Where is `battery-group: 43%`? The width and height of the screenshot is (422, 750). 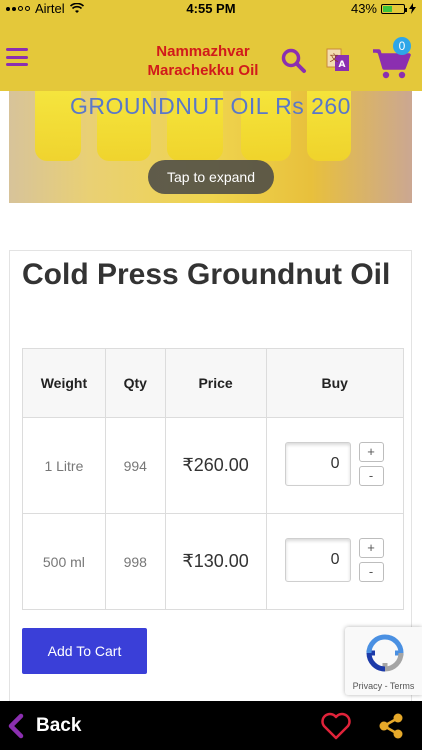 battery-group: 43% is located at coordinates (383, 8).